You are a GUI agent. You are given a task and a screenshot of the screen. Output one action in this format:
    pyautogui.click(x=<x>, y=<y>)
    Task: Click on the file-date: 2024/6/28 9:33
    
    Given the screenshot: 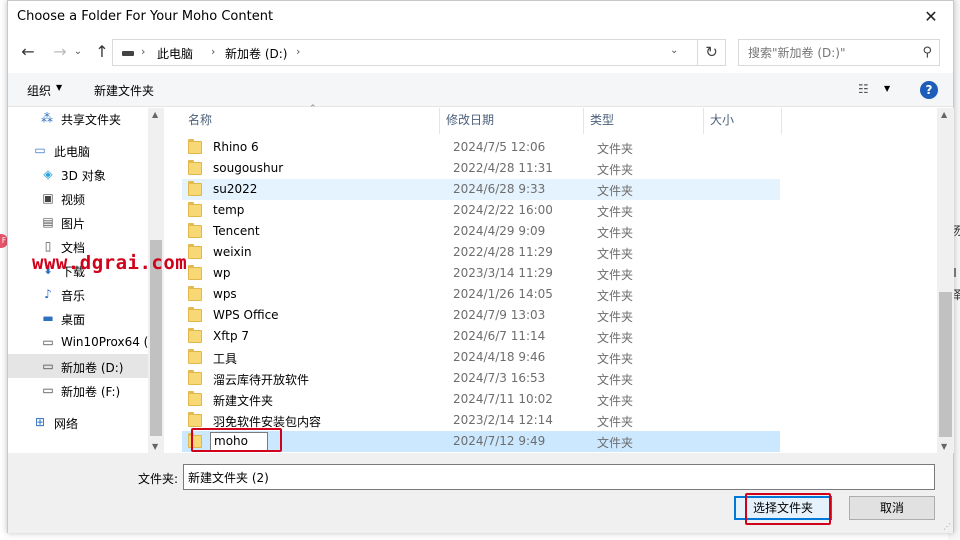 What is the action you would take?
    pyautogui.click(x=499, y=189)
    